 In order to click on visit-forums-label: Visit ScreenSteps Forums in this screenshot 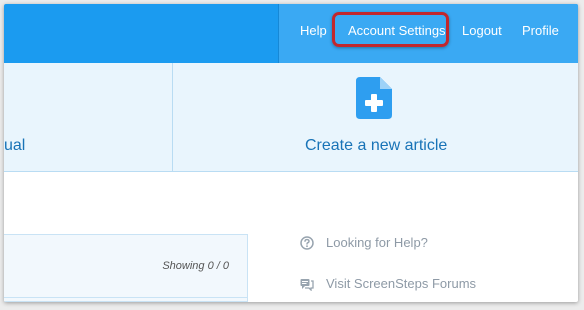, I will do `click(401, 283)`.